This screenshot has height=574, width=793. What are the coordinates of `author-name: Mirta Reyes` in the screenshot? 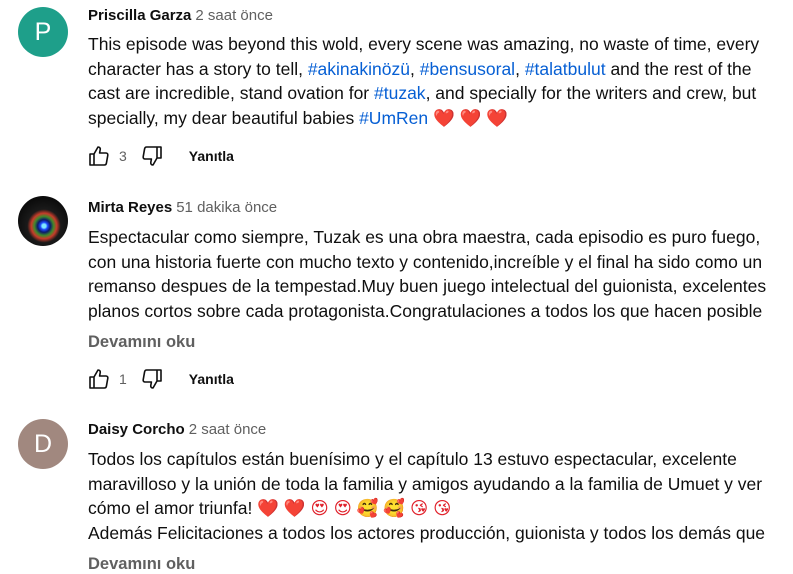 It's located at (130, 207).